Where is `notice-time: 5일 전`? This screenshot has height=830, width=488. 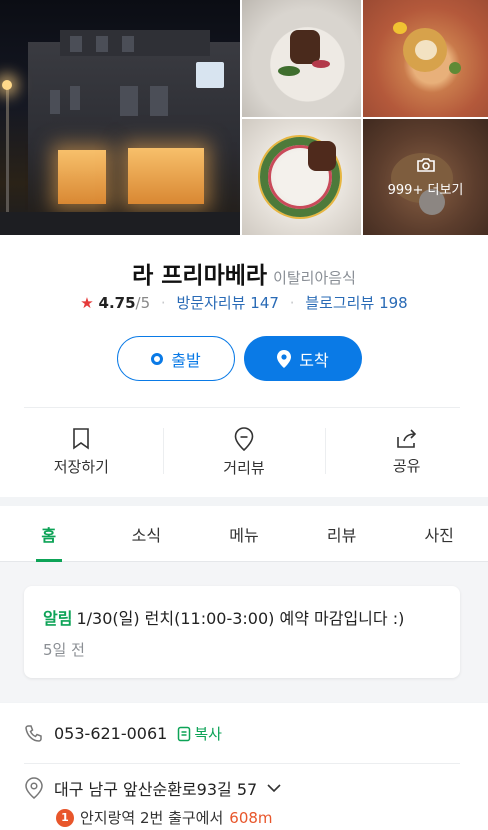 notice-time: 5일 전 is located at coordinates (64, 650).